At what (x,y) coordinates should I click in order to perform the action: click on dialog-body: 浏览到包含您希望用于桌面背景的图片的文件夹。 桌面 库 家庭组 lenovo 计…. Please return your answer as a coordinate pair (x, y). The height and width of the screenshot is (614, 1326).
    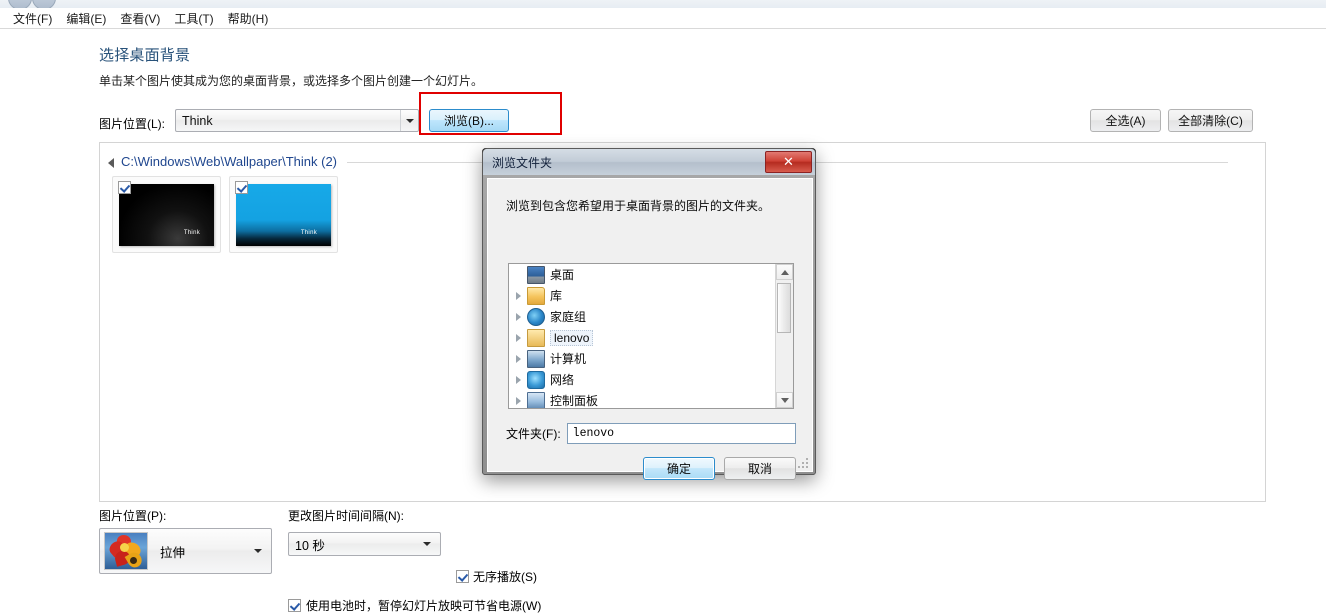
    Looking at the image, I should click on (650, 329).